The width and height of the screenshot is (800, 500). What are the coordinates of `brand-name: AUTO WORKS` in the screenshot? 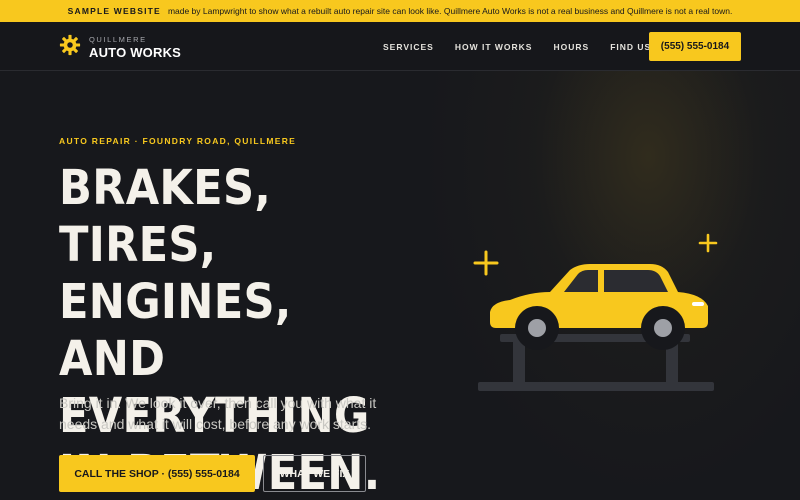 It's located at (135, 52).